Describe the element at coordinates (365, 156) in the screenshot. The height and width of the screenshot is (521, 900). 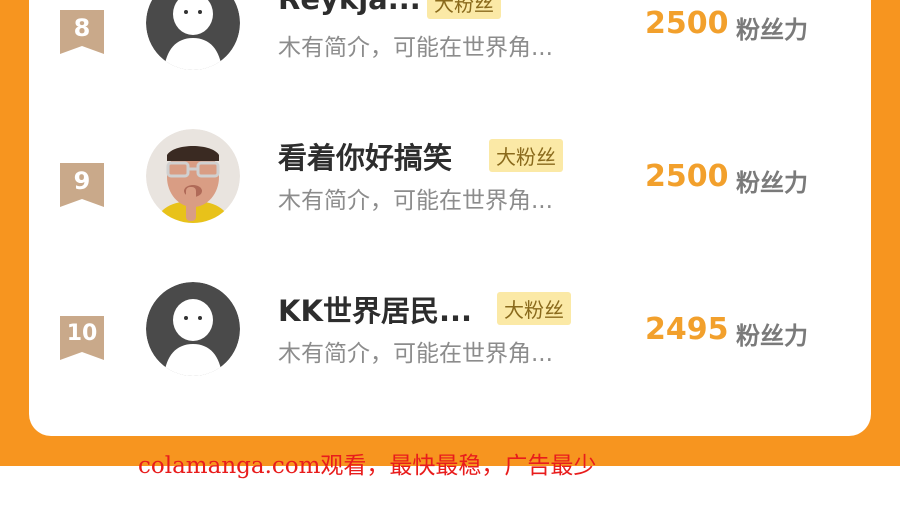
I see `user-name: 看着你好搞笑` at that location.